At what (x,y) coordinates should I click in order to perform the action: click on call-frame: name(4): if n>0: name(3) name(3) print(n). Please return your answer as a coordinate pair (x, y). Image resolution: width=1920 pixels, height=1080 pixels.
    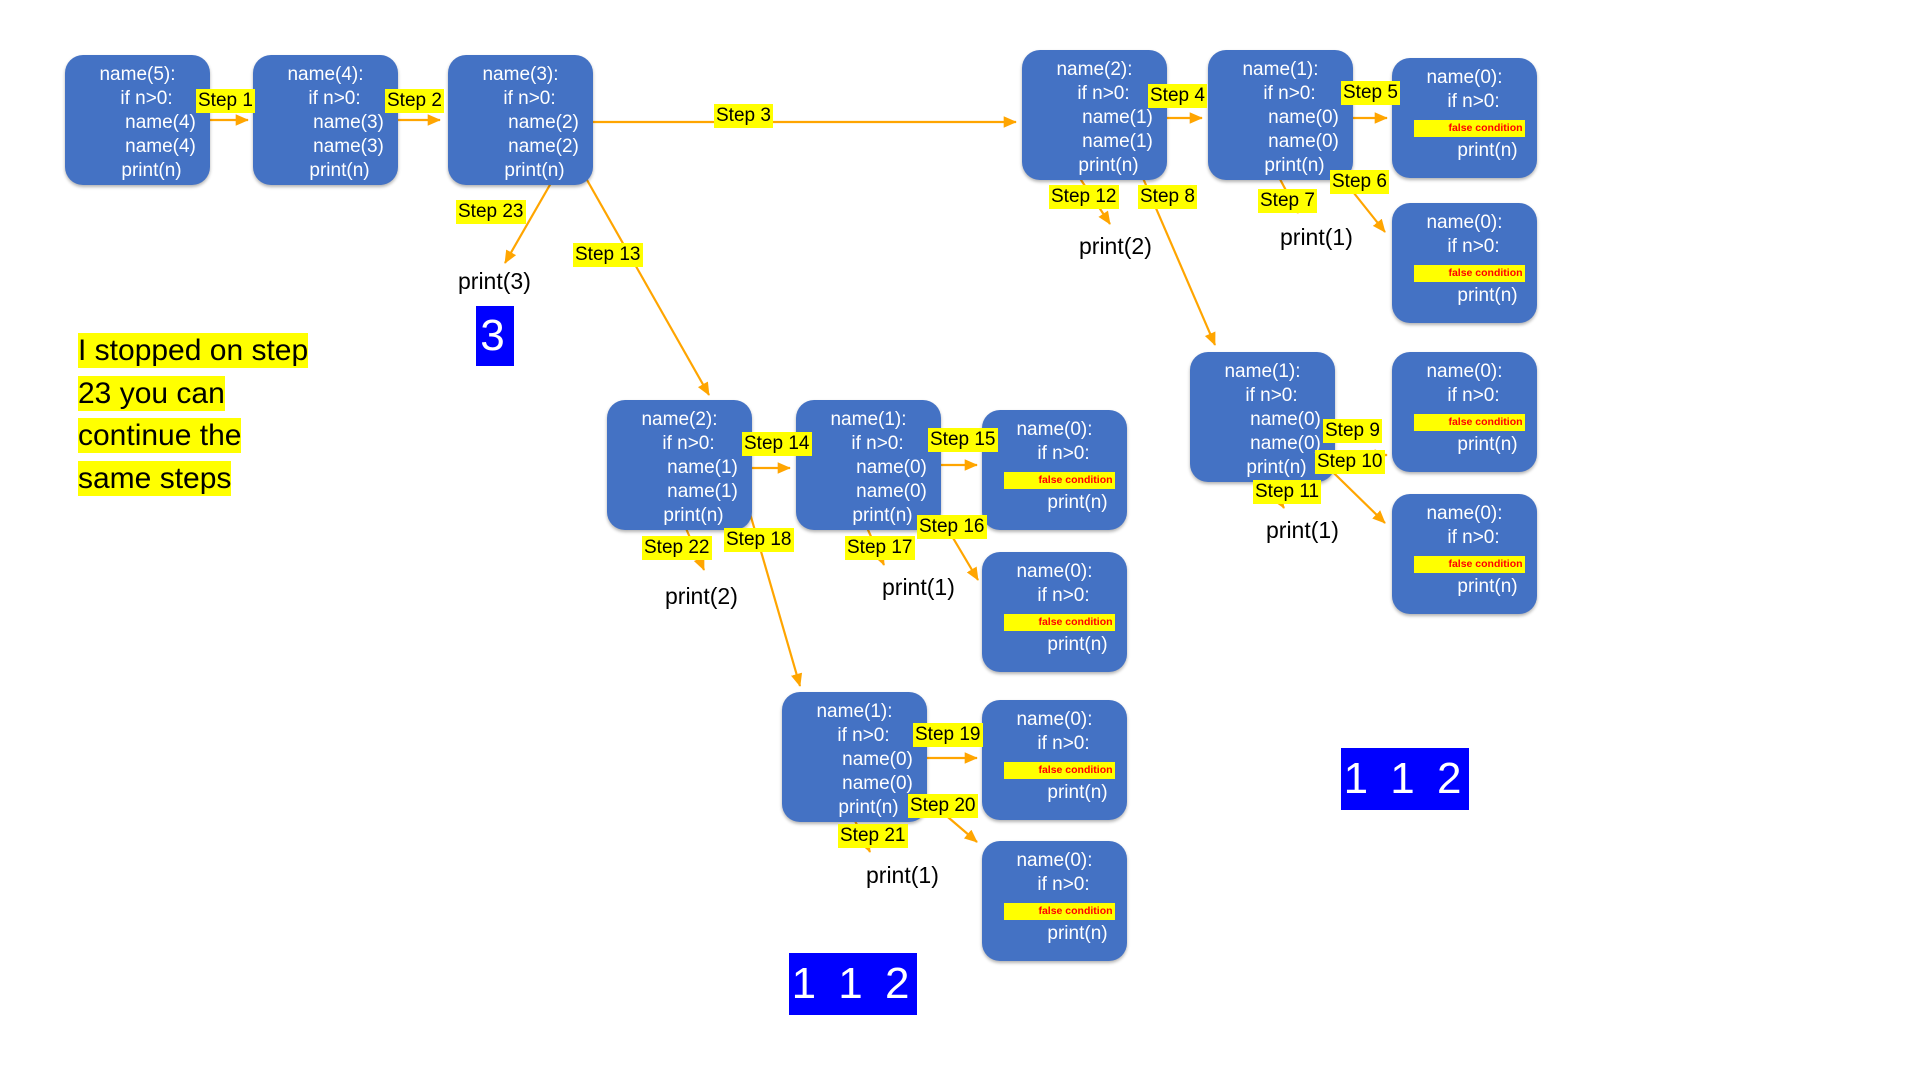
    Looking at the image, I should click on (325, 120).